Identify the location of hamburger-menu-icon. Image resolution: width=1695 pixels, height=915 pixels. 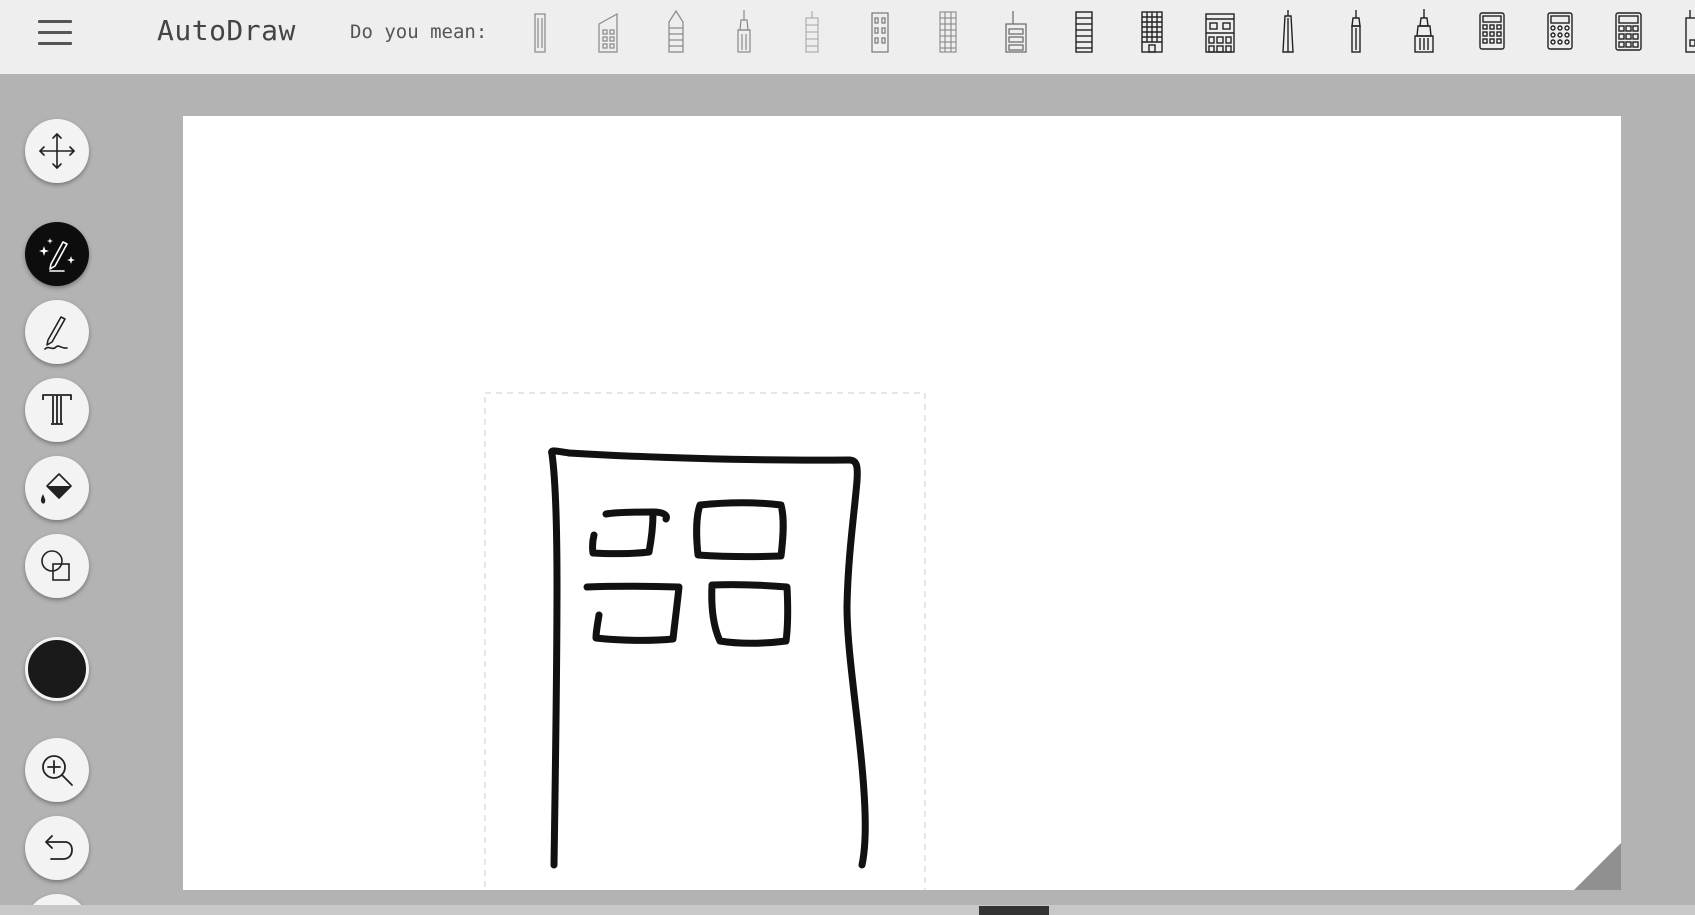
(55, 33).